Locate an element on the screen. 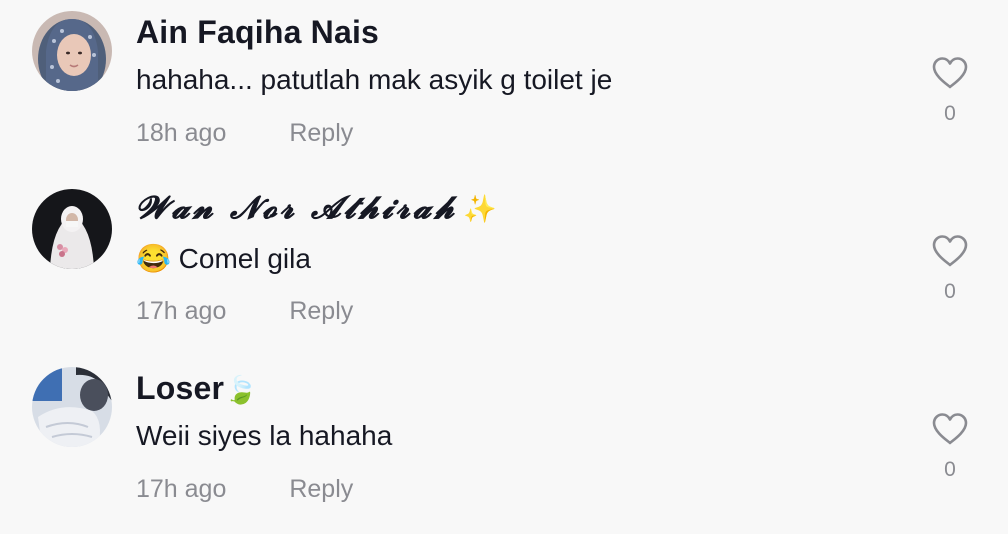 This screenshot has height=534, width=1008. comment-username: 𝓦𝓪𝓷 𝓝𝓸𝓻 𝓐𝓽𝓱𝓲𝓻𝓪𝓱 ✨ is located at coordinates (316, 208).